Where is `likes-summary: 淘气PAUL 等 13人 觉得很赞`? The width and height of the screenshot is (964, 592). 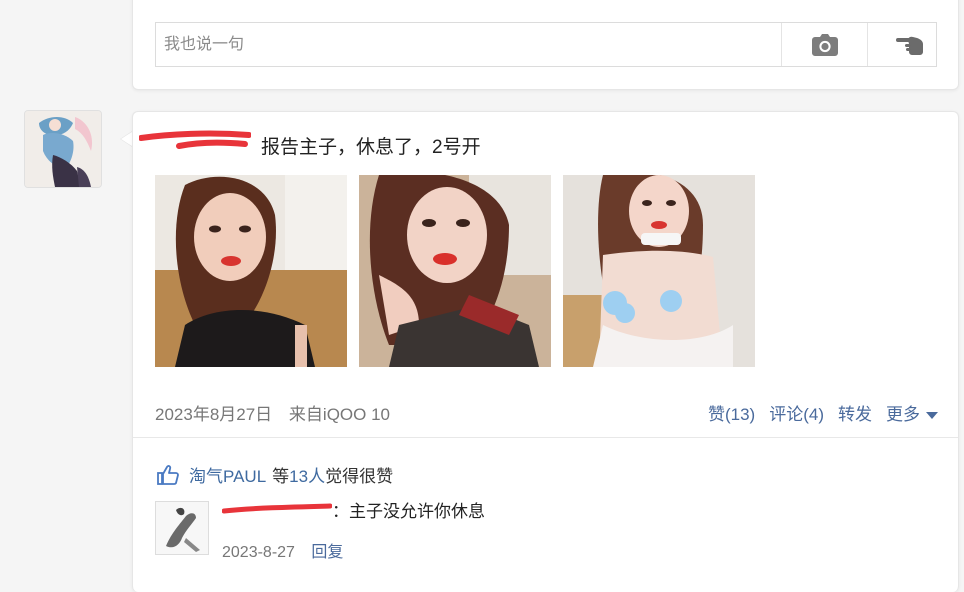
likes-summary: 淘气PAUL 等 13人 觉得很赞 is located at coordinates (275, 474).